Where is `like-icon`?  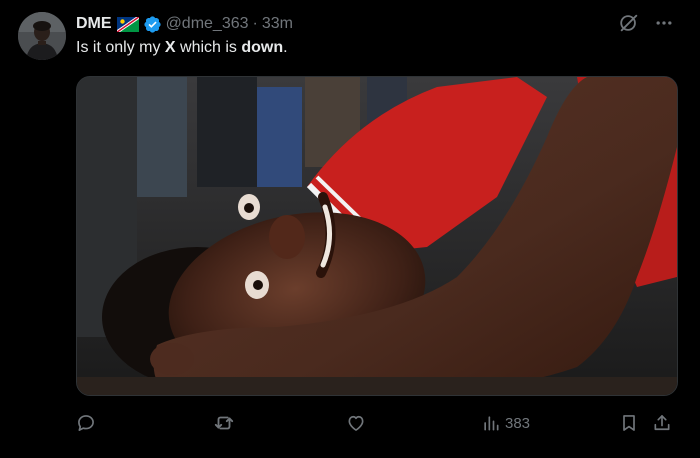
like-icon is located at coordinates (356, 423).